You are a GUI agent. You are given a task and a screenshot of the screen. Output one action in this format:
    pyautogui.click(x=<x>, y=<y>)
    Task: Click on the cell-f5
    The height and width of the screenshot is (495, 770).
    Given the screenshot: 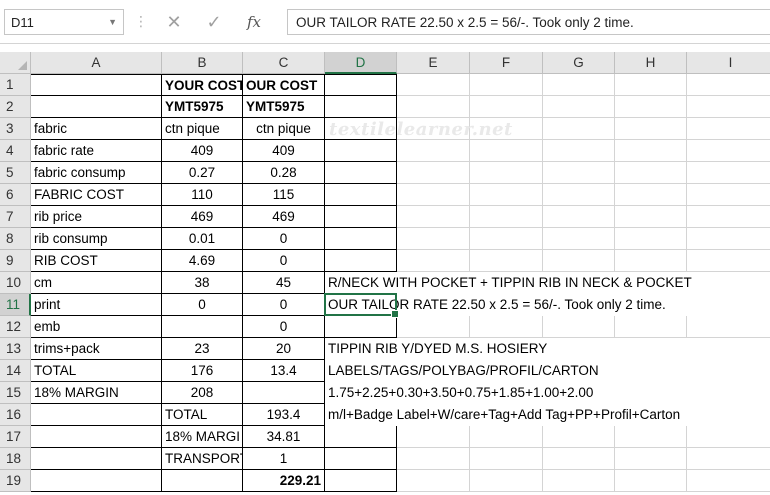 What is the action you would take?
    pyautogui.click(x=506, y=173)
    